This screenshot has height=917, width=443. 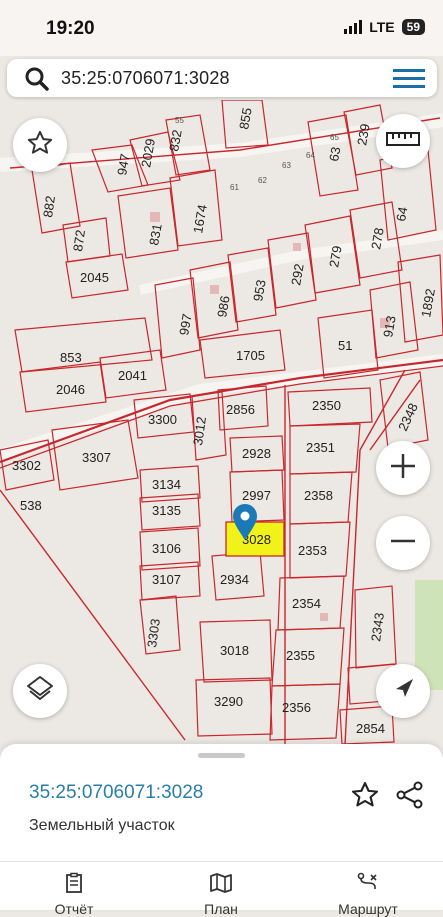 I want to click on parcel-label: 3106, so click(x=166, y=548).